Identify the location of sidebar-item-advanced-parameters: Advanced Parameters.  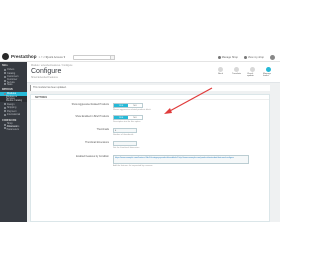
(13, 128).